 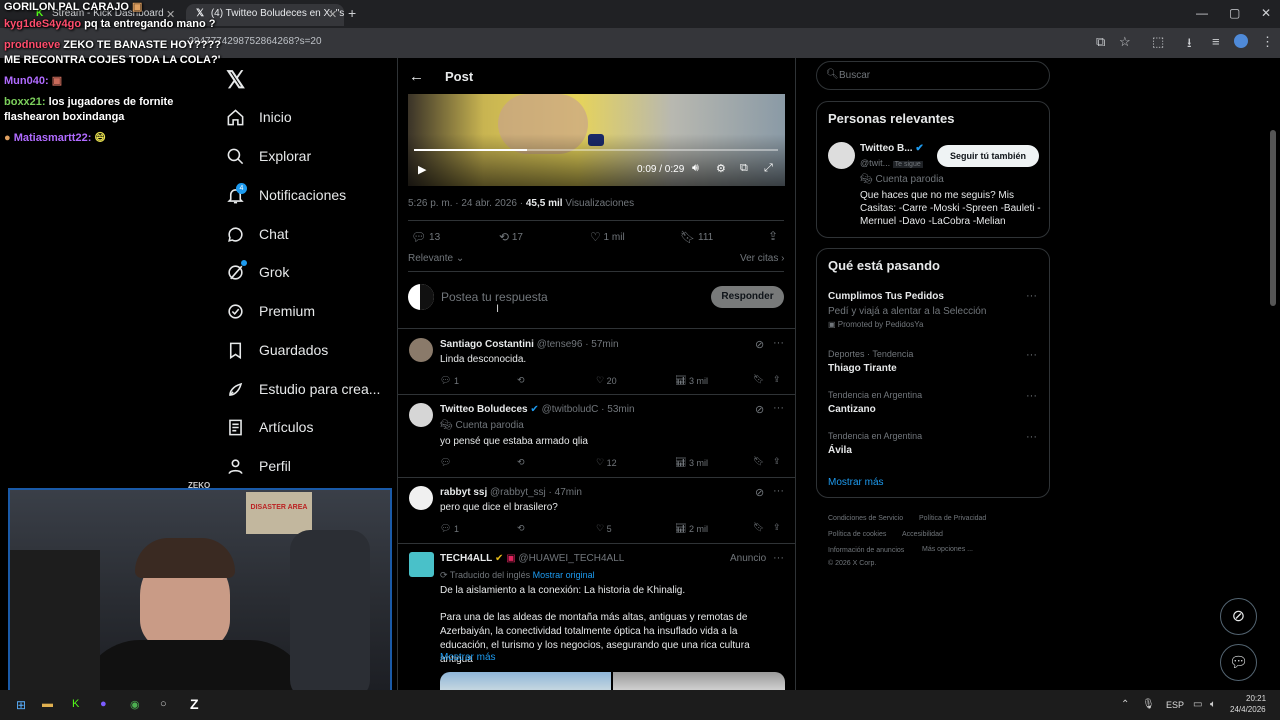 I want to click on search-box: 🔍︎ Buscar, so click(x=933, y=75).